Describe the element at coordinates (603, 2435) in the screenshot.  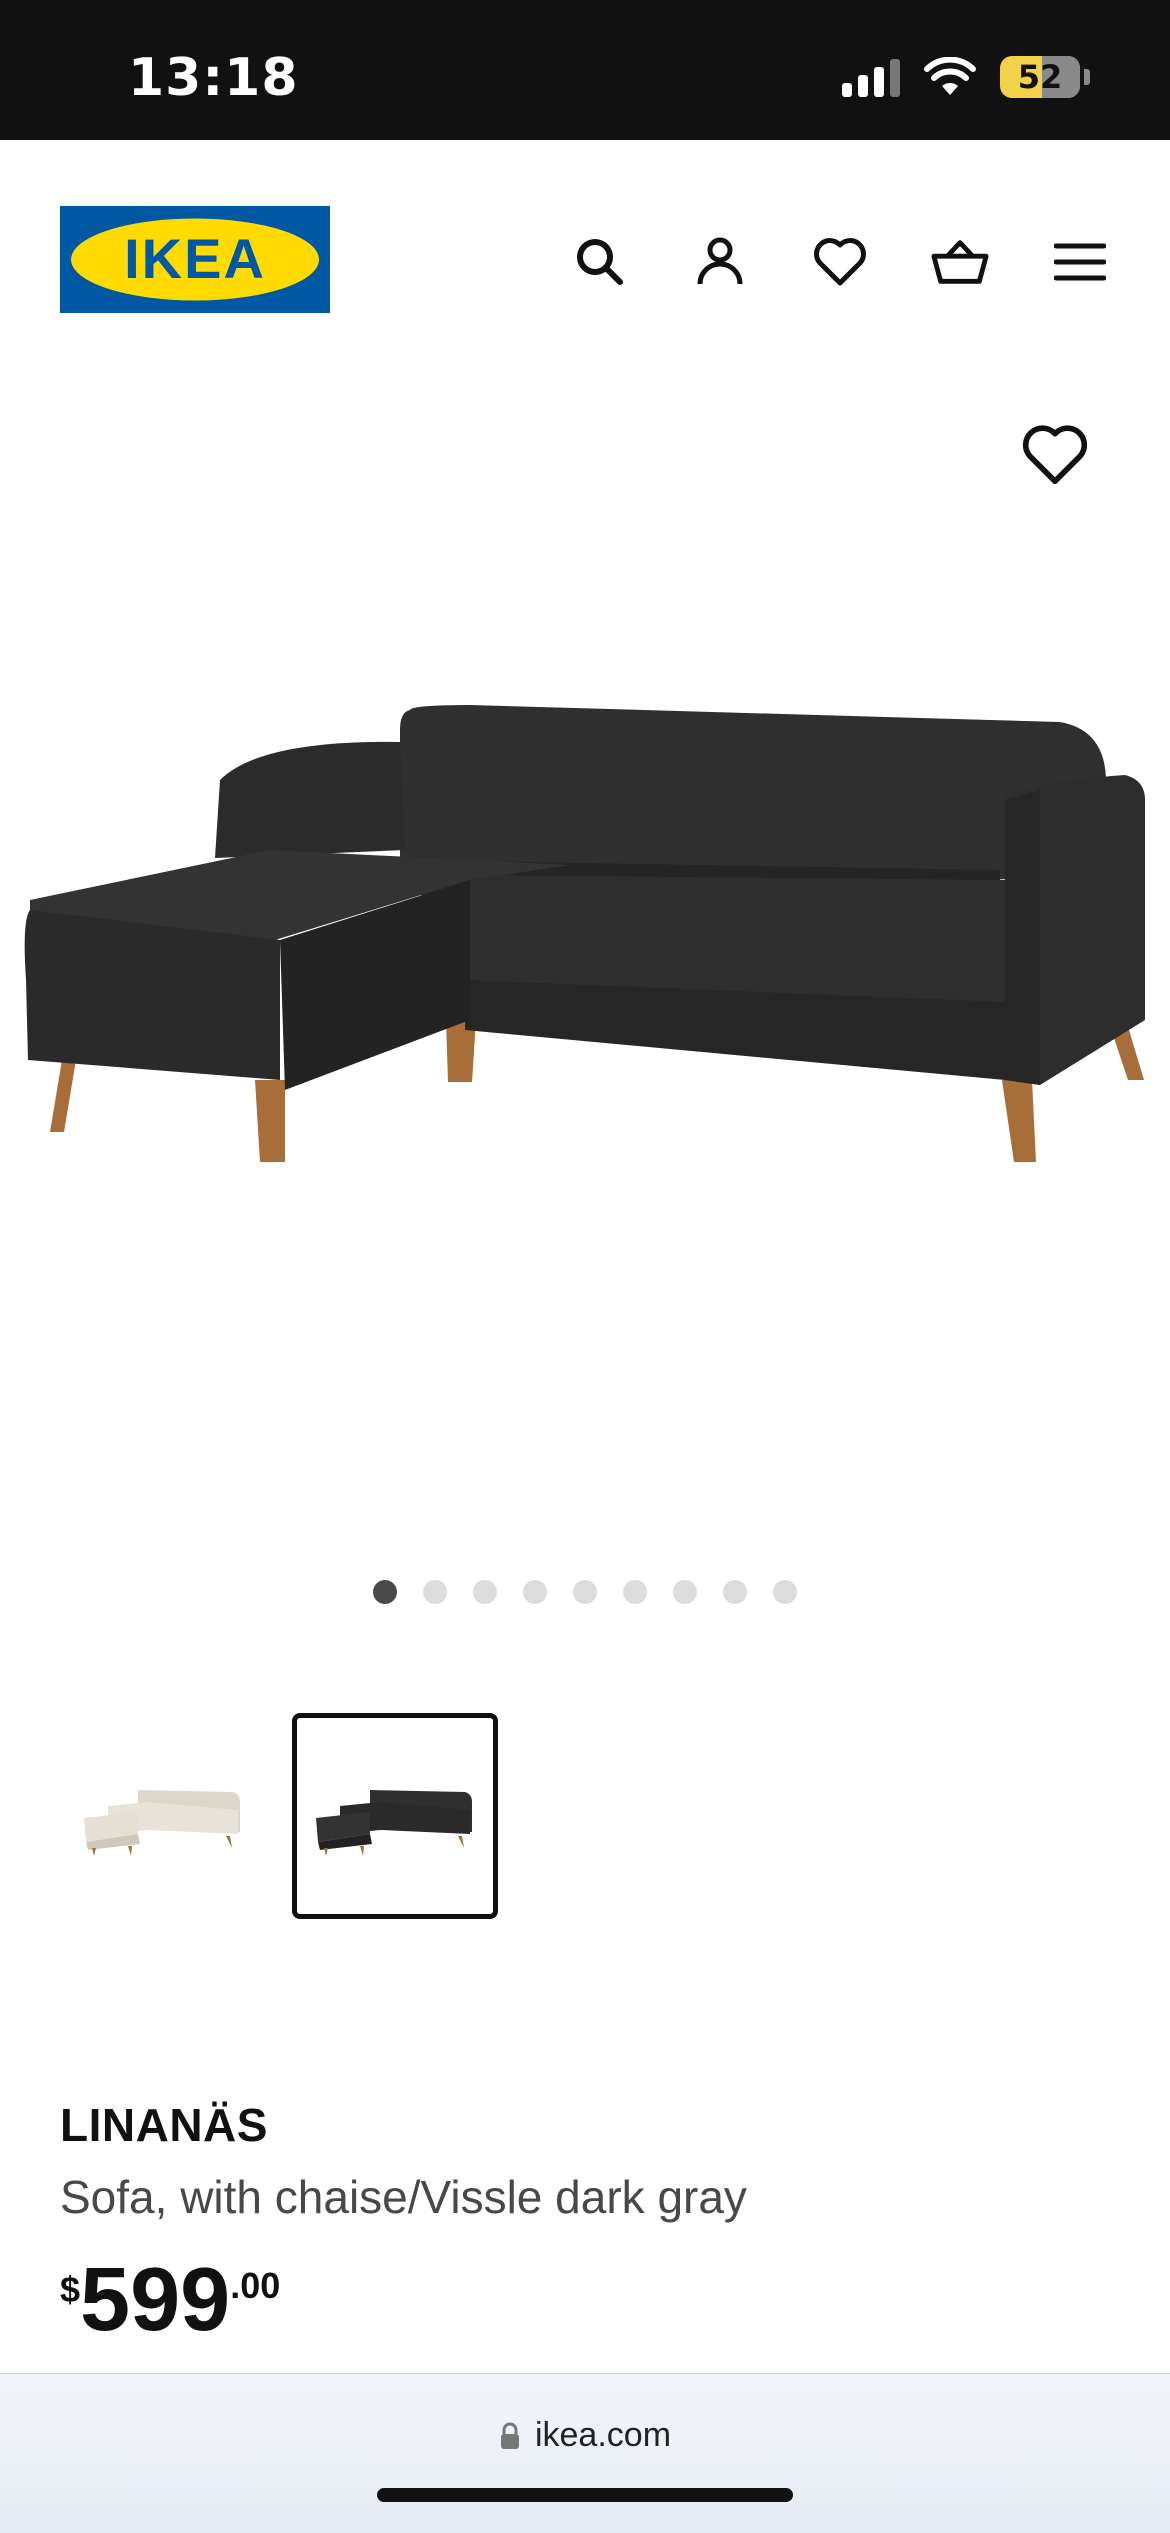
I see `url-text: ikea.com` at that location.